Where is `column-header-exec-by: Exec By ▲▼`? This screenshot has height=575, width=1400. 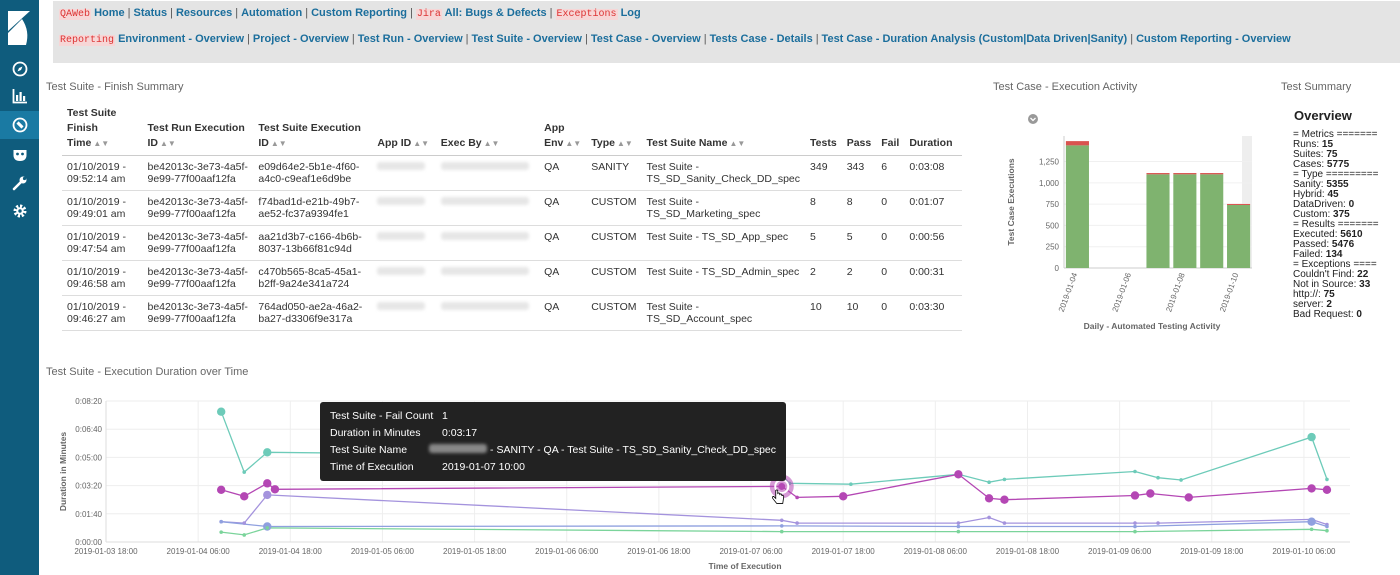 column-header-exec-by: Exec By ▲▼ is located at coordinates (487, 130).